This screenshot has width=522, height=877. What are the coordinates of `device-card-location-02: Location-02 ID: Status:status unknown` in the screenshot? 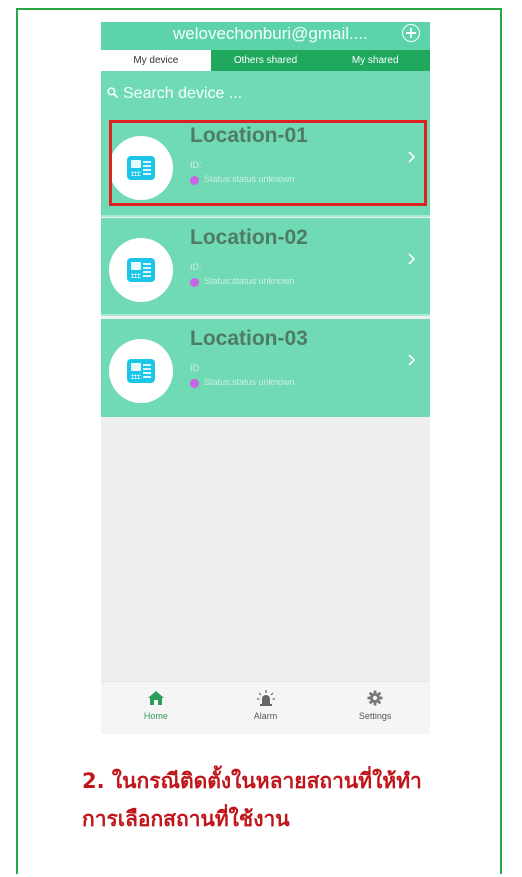 It's located at (265, 267).